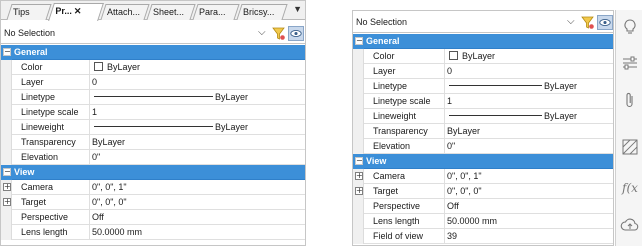 The width and height of the screenshot is (642, 246). I want to click on chevron-down-icon: ▼, so click(297, 9).